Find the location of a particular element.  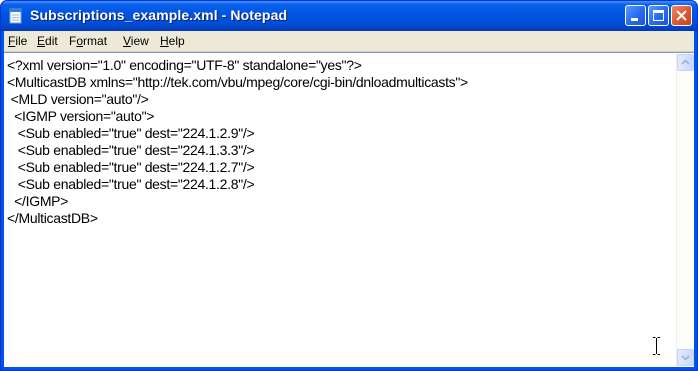

menu-file: File is located at coordinates (17, 41).